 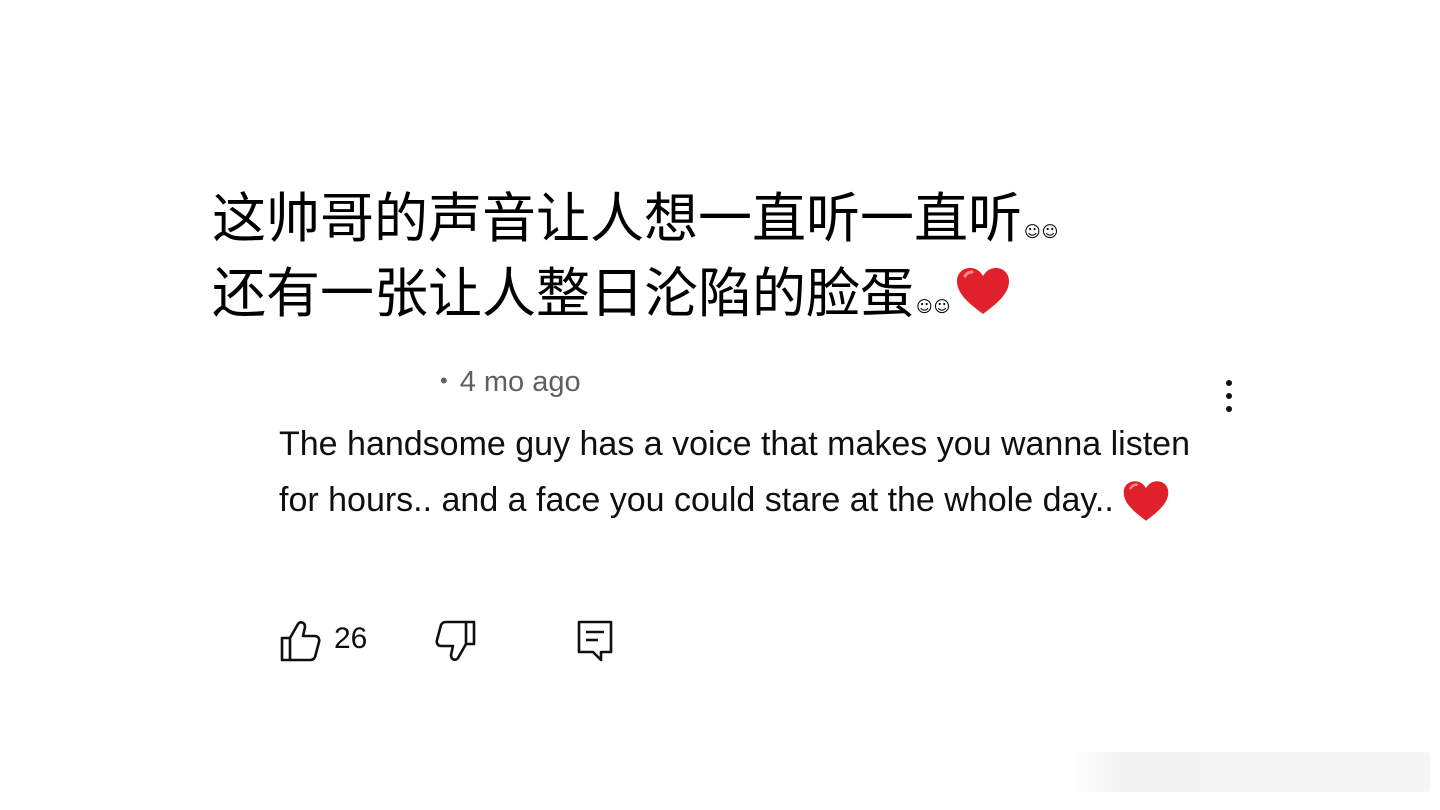 I want to click on like-count: 26, so click(x=351, y=638).